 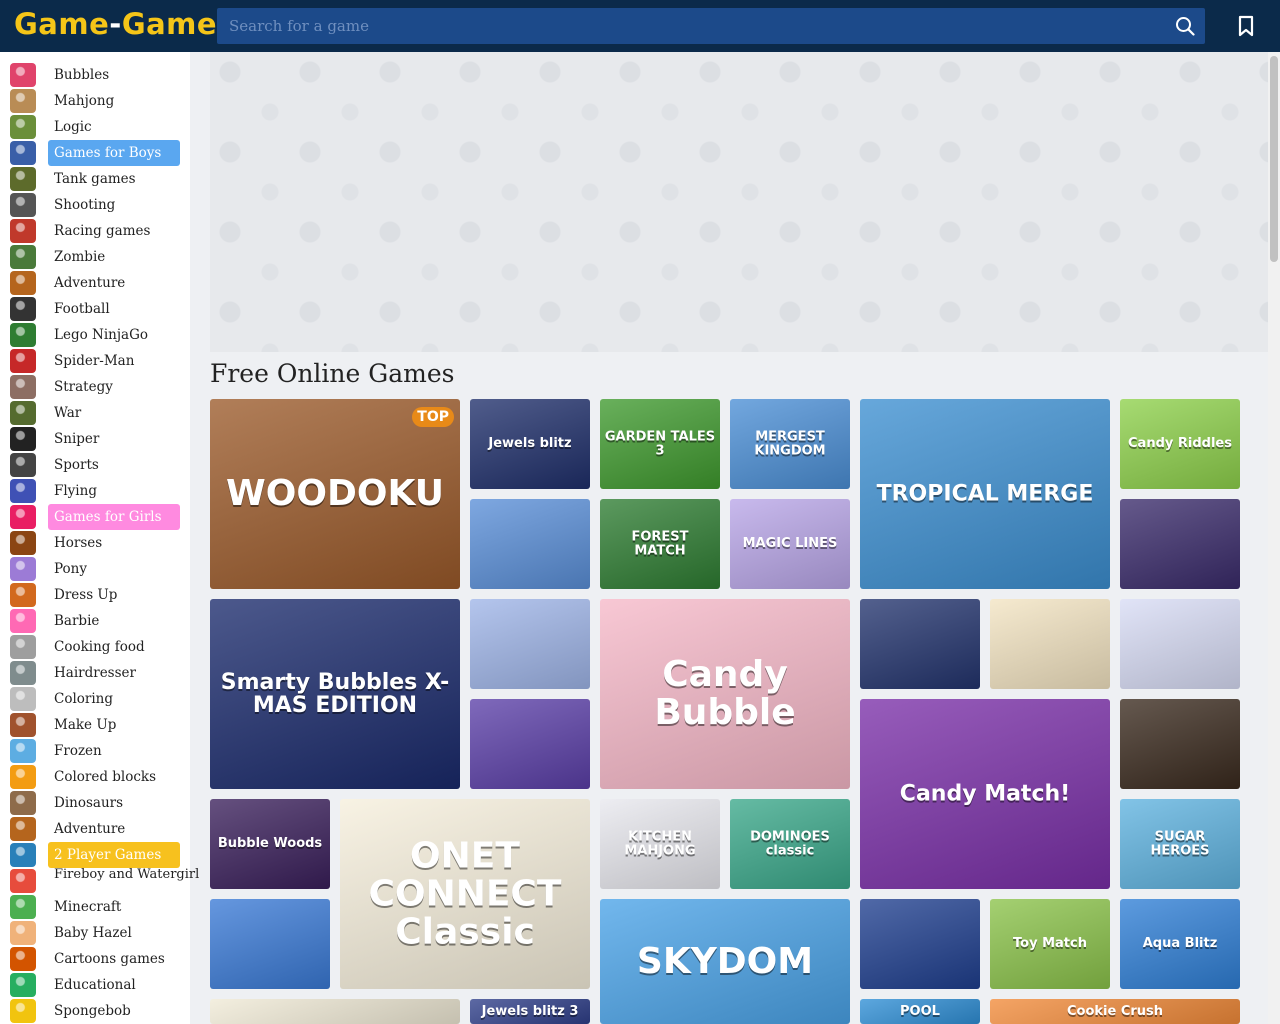 I want to click on game-tile: DOMINOES classic, so click(x=790, y=844).